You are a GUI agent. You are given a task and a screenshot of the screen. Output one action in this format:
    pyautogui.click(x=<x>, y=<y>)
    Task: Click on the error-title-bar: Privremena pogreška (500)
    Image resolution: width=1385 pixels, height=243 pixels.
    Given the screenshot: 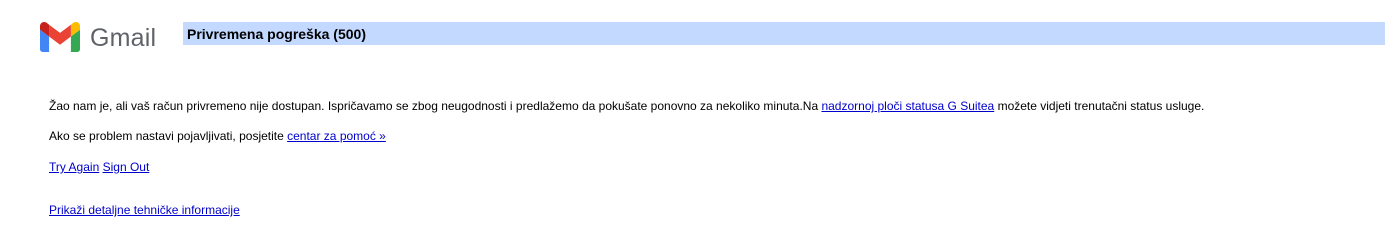 What is the action you would take?
    pyautogui.click(x=784, y=33)
    